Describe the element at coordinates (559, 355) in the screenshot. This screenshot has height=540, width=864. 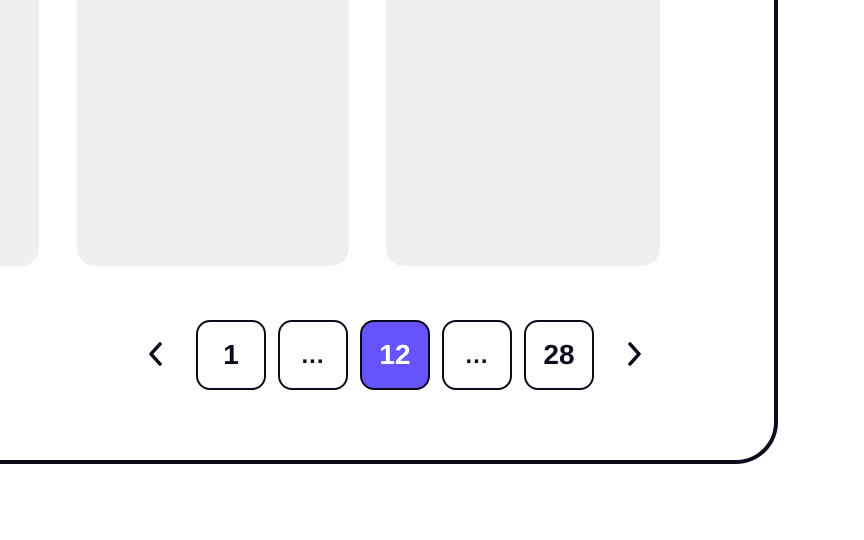
I see `page-button-last: 28` at that location.